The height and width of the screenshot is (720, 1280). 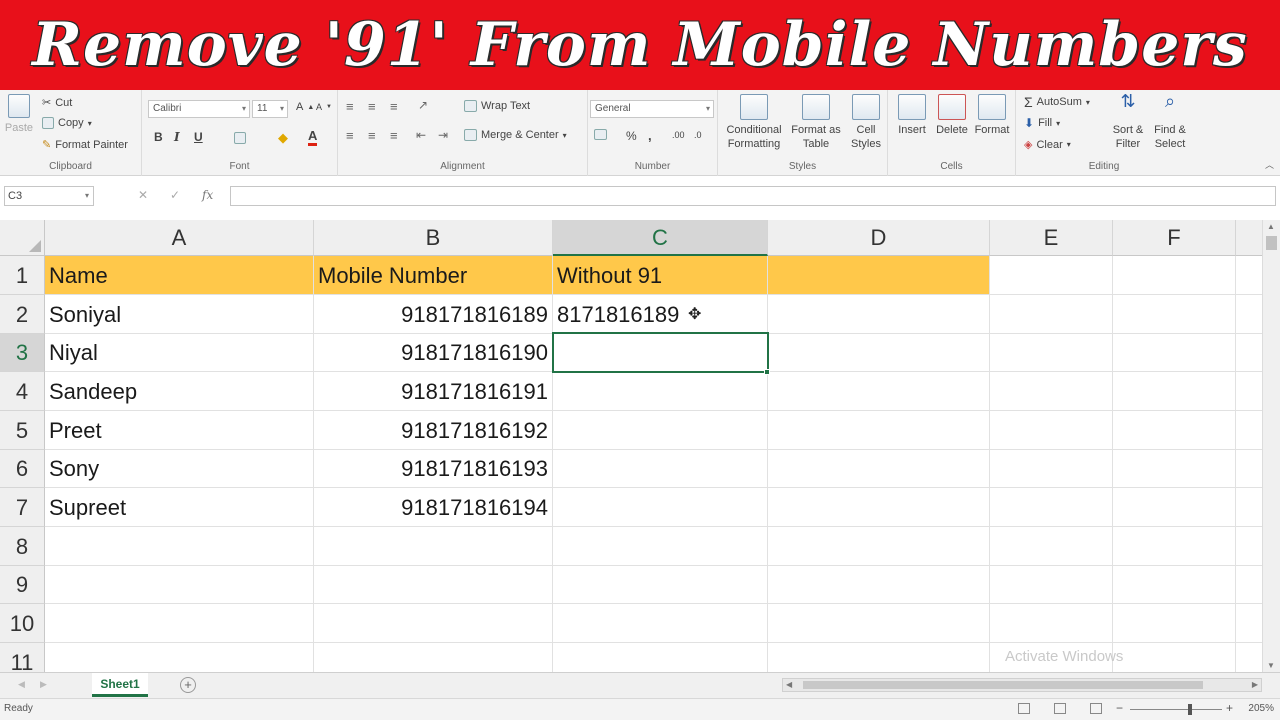 What do you see at coordinates (22, 238) in the screenshot?
I see `select-all-corner` at bounding box center [22, 238].